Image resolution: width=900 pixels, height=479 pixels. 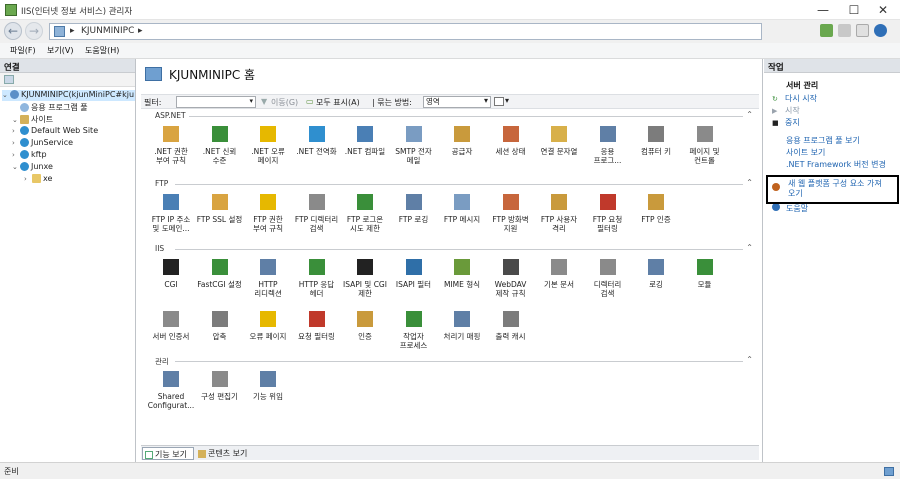 What do you see at coordinates (317, 283) in the screenshot?
I see `feature-item: HTTP 응답 헤더` at bounding box center [317, 283].